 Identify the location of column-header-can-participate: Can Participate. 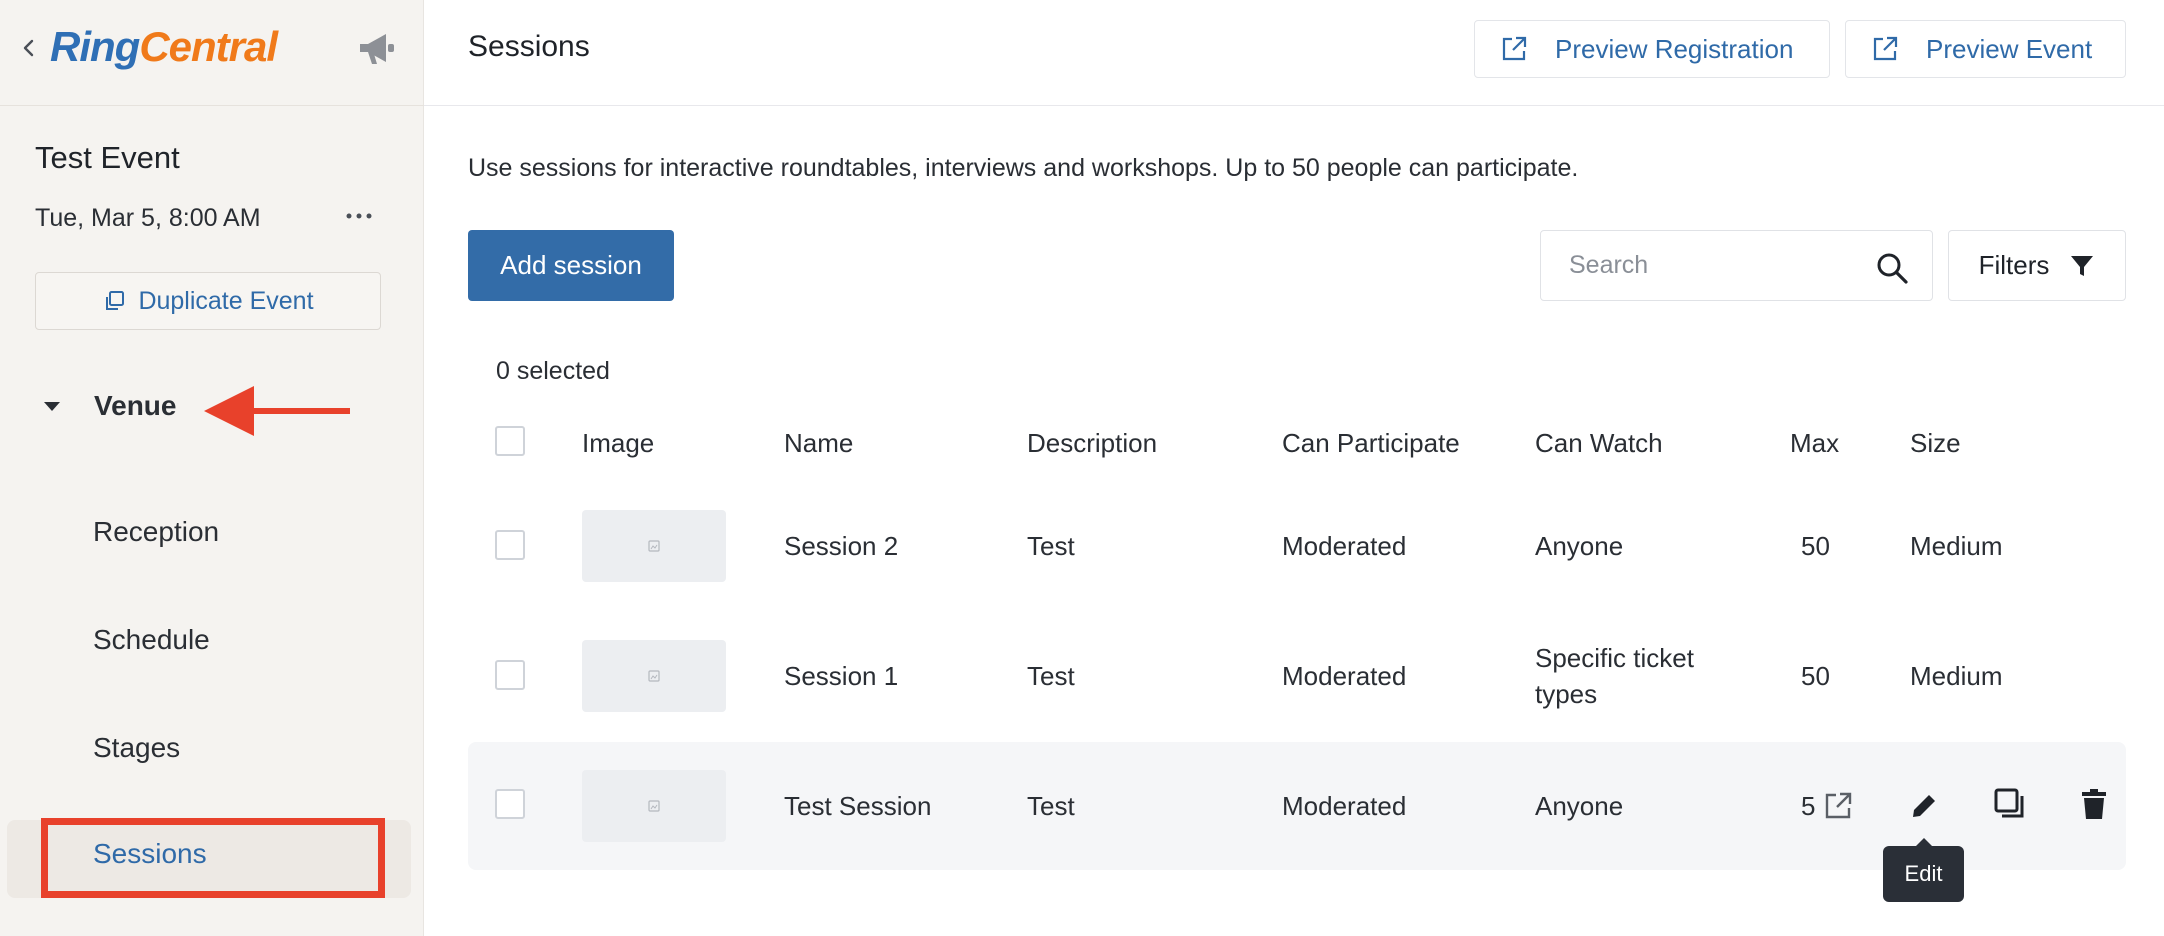
(1371, 443).